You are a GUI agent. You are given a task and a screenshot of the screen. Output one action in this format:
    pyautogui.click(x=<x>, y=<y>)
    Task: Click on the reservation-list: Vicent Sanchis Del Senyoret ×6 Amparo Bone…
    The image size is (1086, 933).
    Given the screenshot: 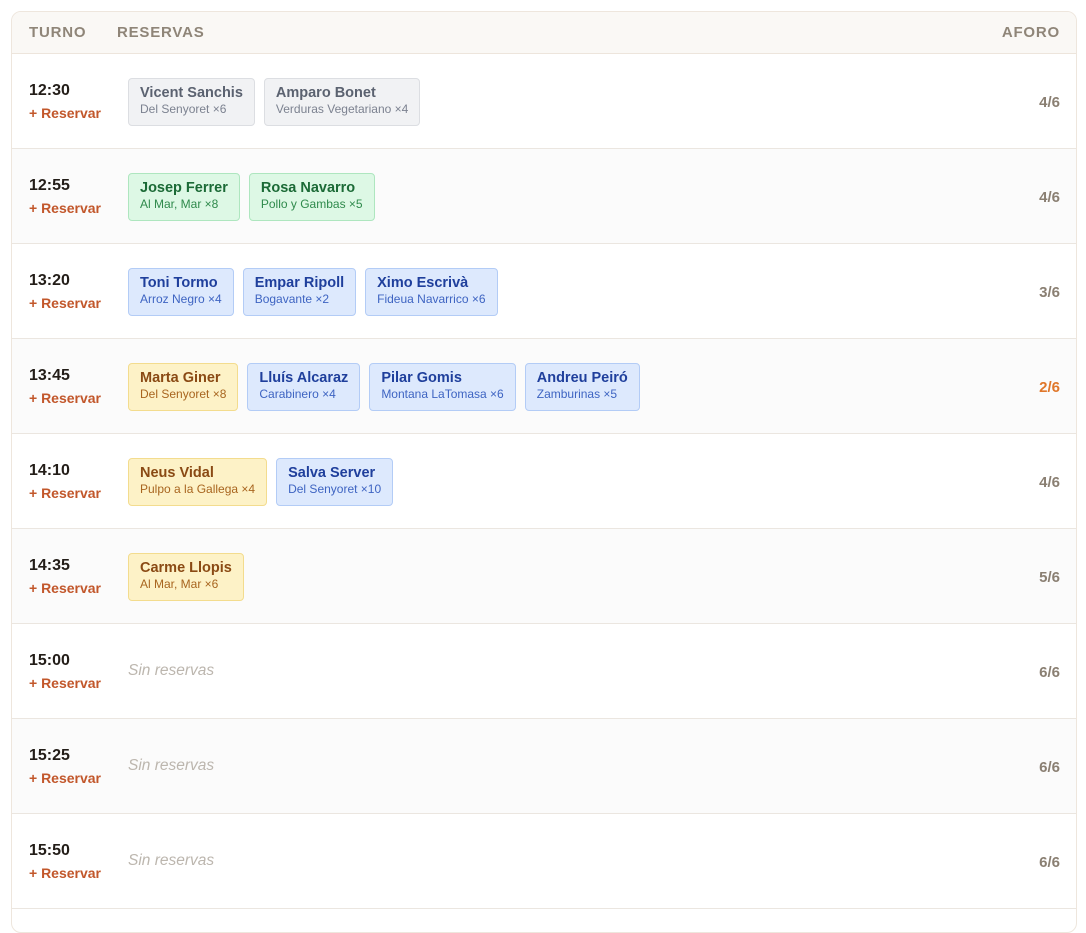 What is the action you would take?
    pyautogui.click(x=274, y=102)
    